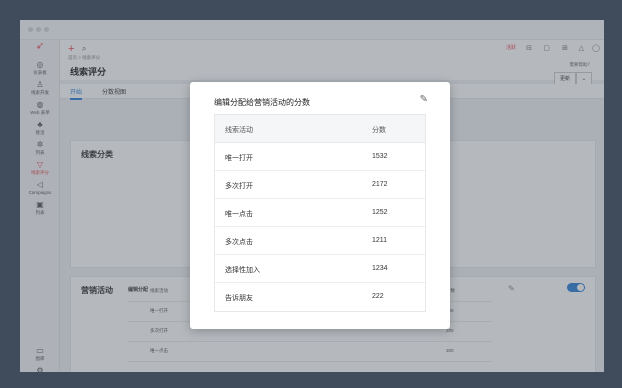  I want to click on cell-activity: 唯一点击, so click(239, 214).